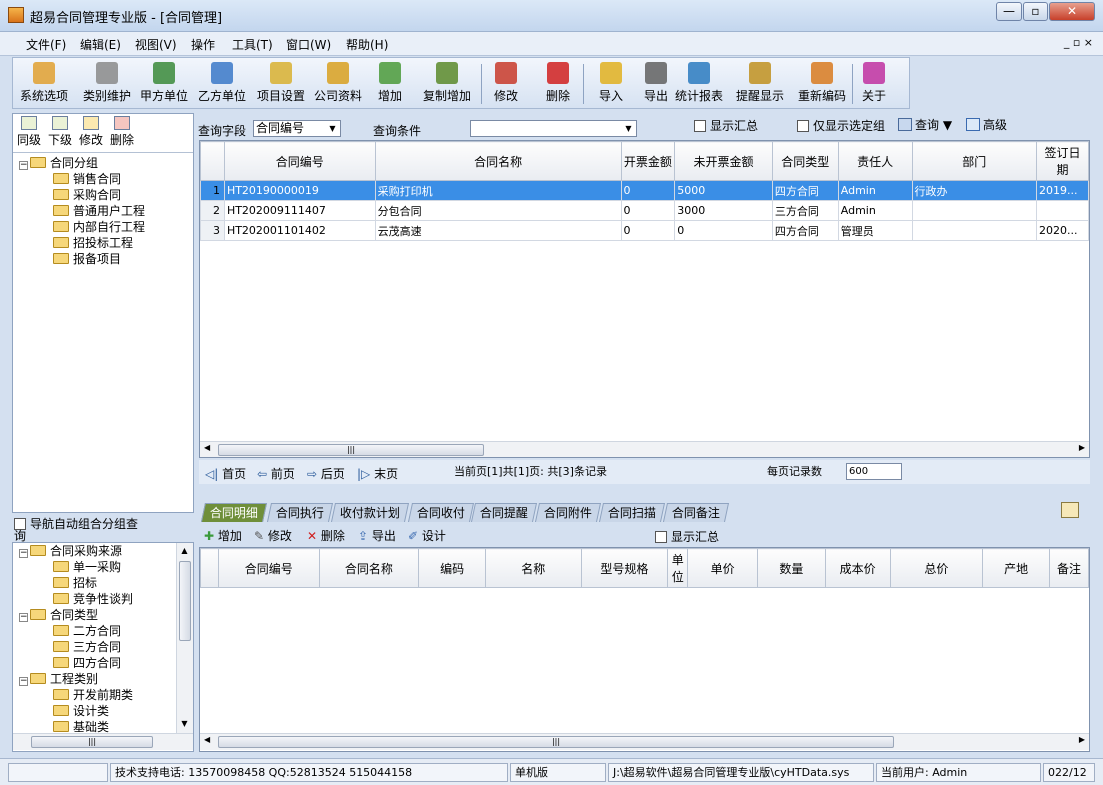  I want to click on delete-node-button: 删除, so click(122, 132).